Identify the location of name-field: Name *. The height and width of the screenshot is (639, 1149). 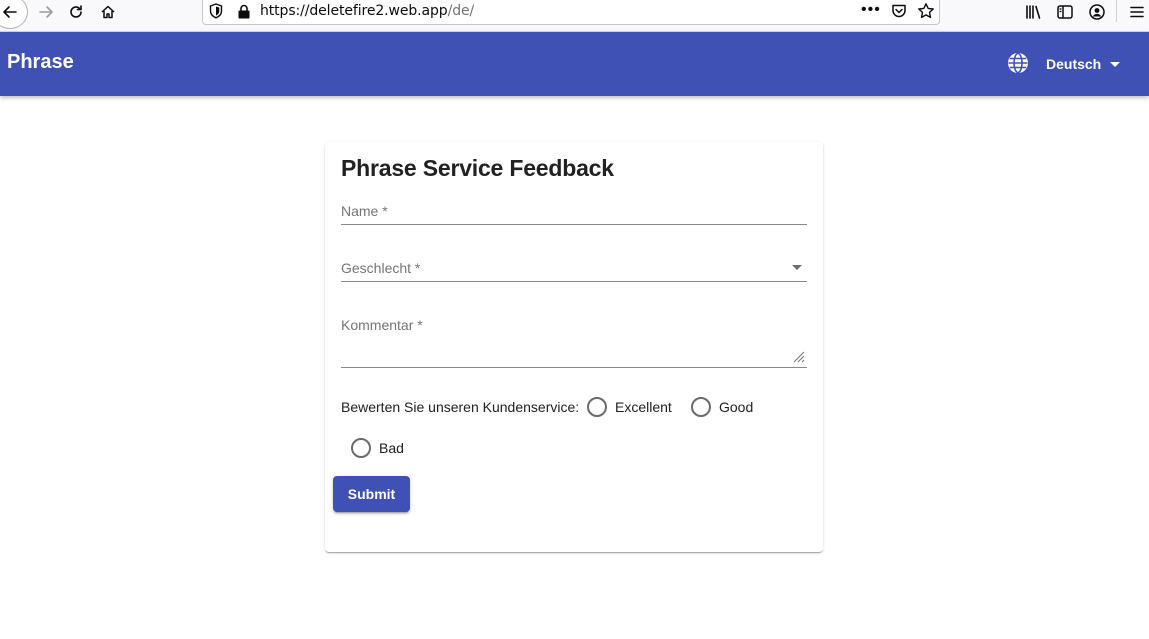
(574, 212).